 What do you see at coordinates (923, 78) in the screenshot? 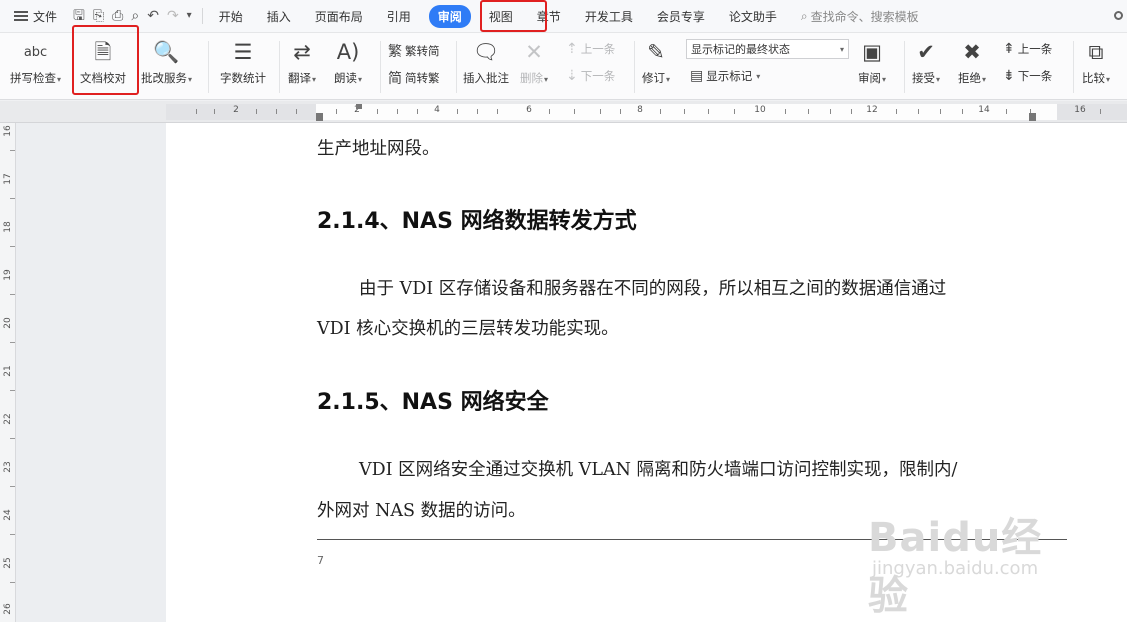
I see `accept-label: 接受` at bounding box center [923, 78].